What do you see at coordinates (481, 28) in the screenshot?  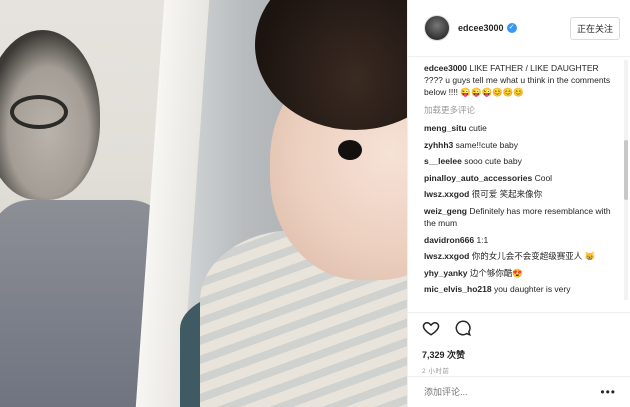 I see `post-username: edcee3000` at bounding box center [481, 28].